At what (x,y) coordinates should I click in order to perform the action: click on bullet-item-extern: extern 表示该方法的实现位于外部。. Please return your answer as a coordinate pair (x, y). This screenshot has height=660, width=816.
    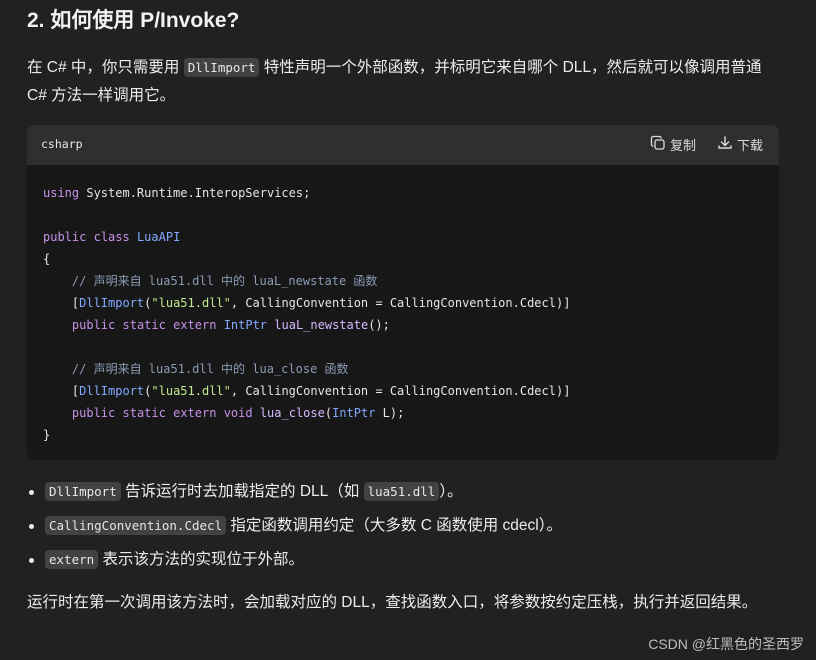
    Looking at the image, I should click on (294, 563).